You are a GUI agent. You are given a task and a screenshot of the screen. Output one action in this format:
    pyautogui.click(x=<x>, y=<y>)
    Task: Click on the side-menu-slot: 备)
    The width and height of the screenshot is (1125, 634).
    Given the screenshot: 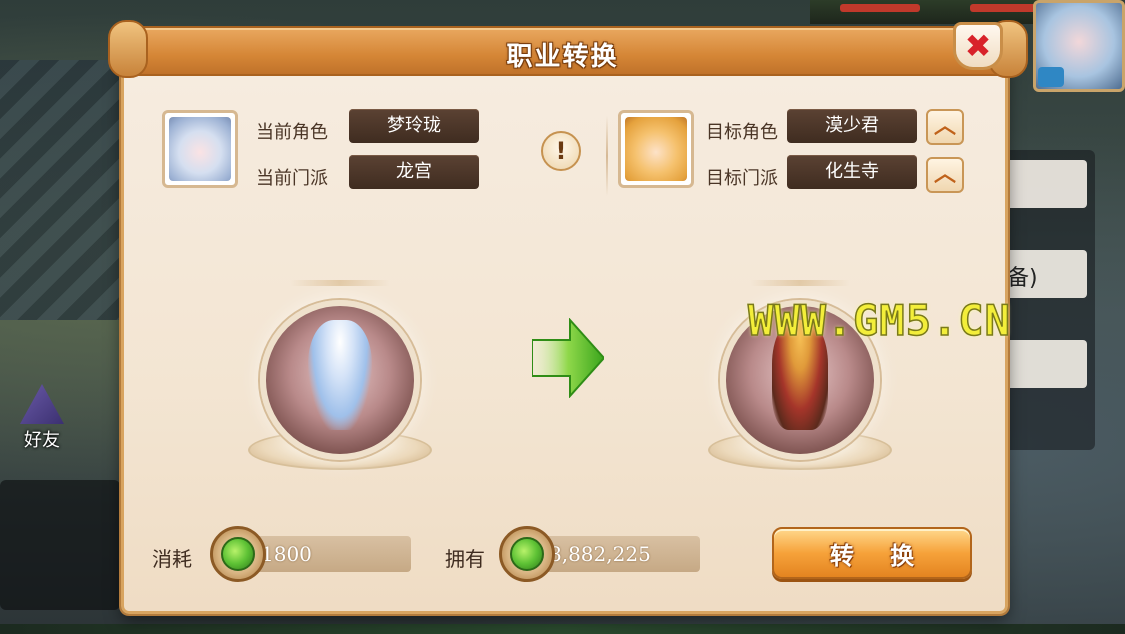 What is the action you would take?
    pyautogui.click(x=1045, y=274)
    